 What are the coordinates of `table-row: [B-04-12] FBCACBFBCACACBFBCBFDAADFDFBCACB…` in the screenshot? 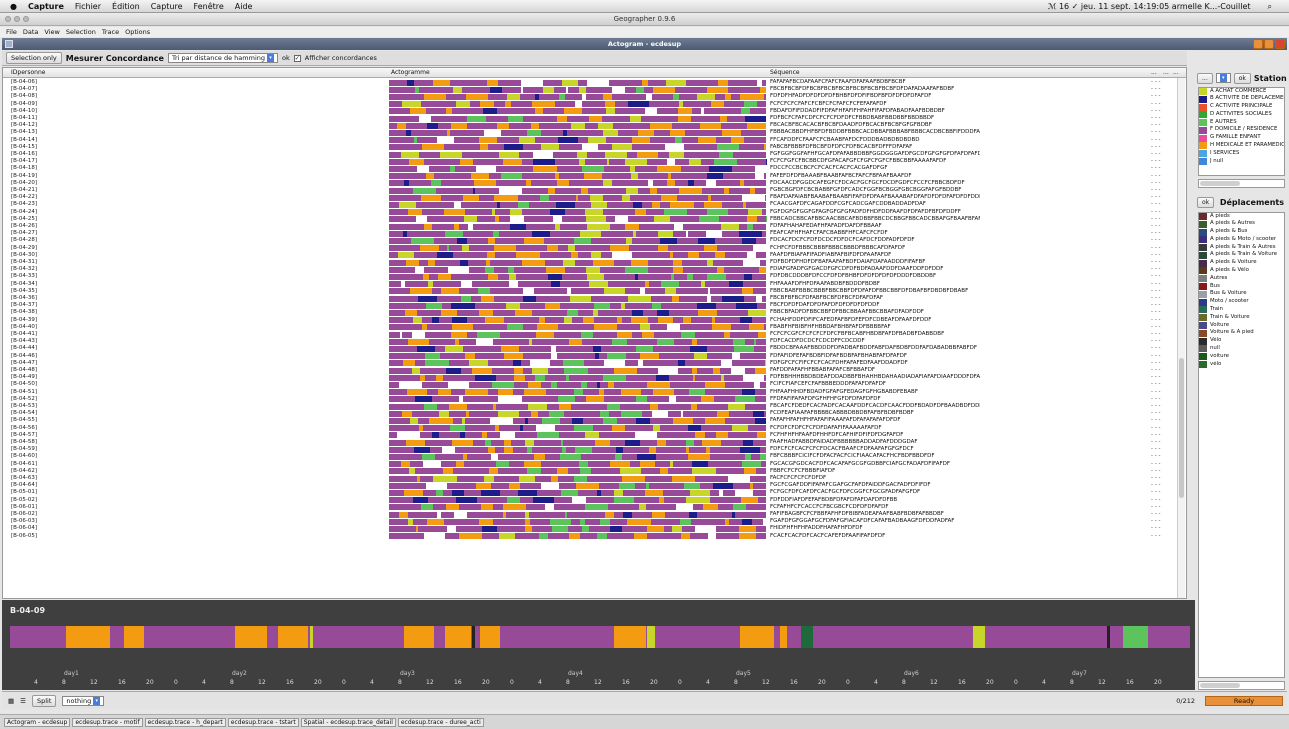 It's located at (594, 125).